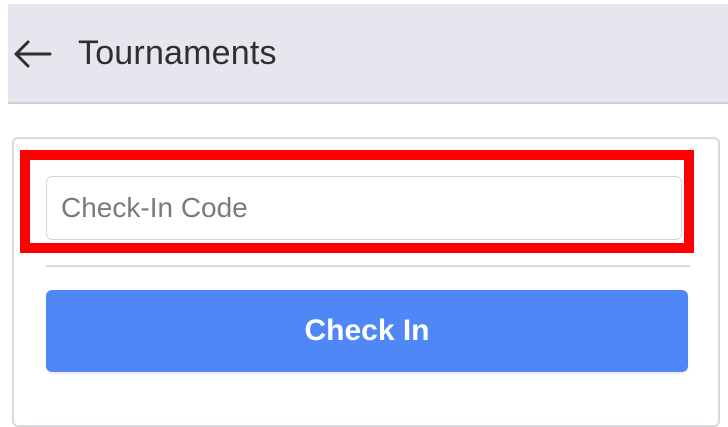 The image size is (728, 427). I want to click on divider, so click(368, 266).